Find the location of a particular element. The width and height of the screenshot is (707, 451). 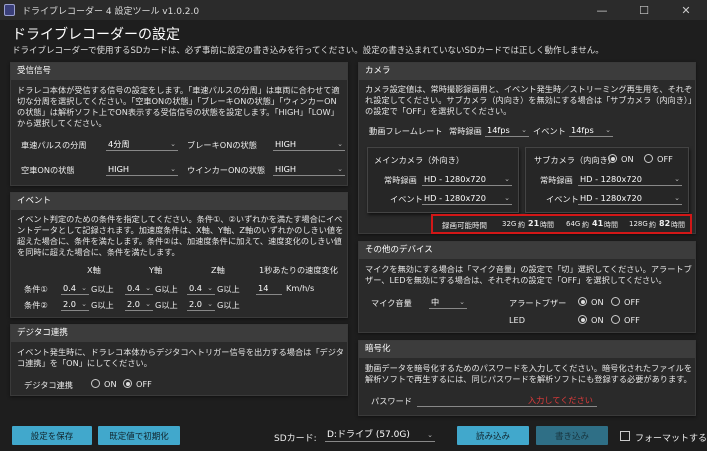

event-label: イベント is located at coordinates (549, 131).